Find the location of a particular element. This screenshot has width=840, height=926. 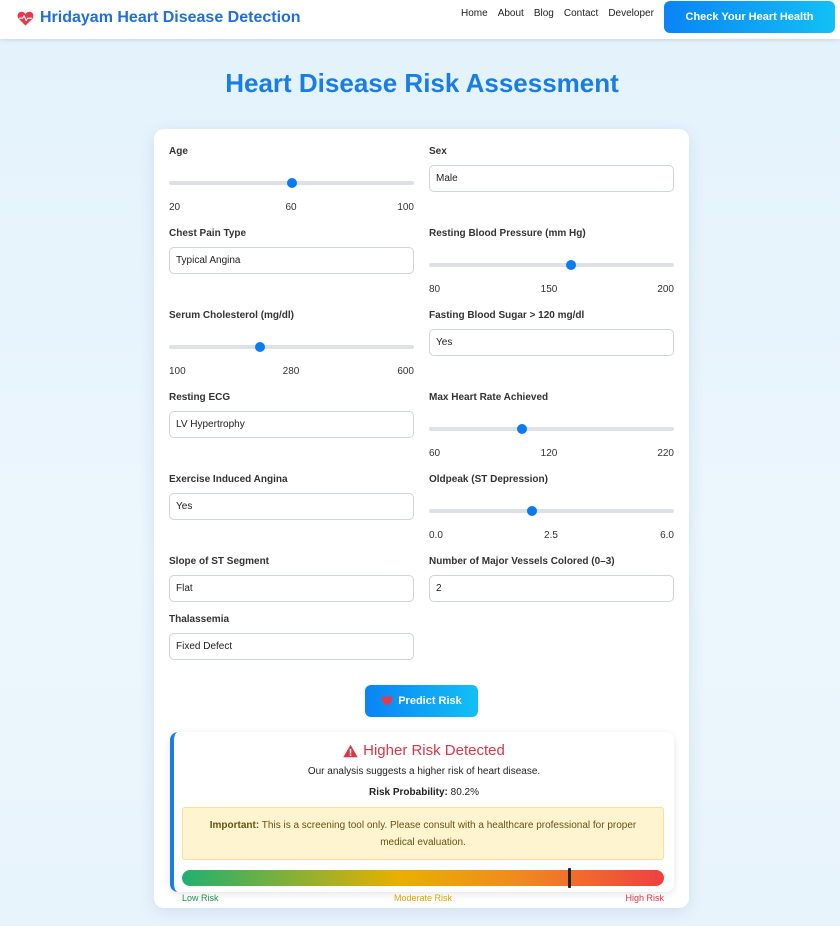

cholesterol-ticks: 100 280 600 is located at coordinates (291, 372).